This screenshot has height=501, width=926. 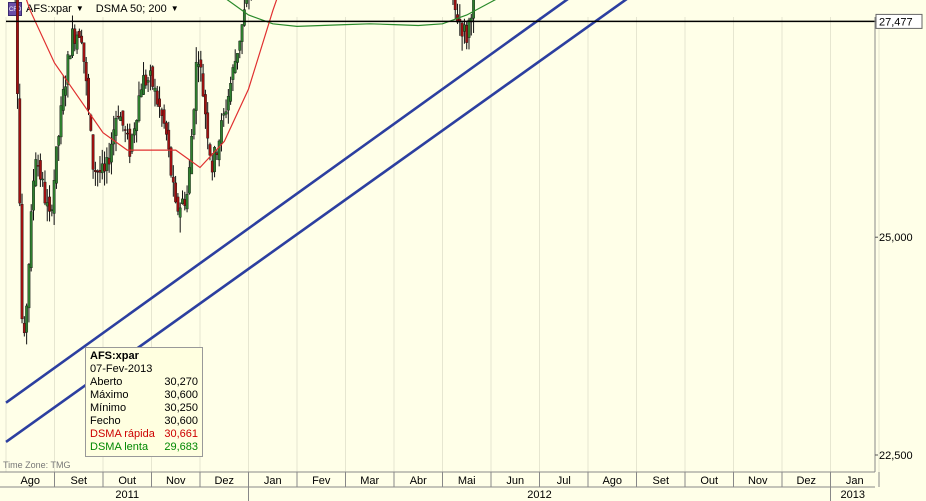 I want to click on x-year-label: 2013, so click(x=853, y=495).